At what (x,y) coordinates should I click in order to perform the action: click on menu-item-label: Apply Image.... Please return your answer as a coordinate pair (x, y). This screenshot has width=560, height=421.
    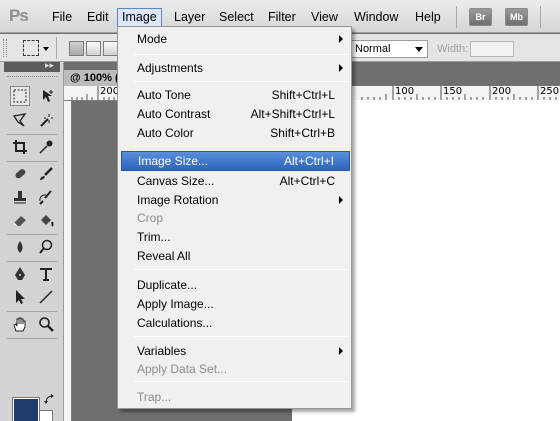
    Looking at the image, I should click on (175, 304).